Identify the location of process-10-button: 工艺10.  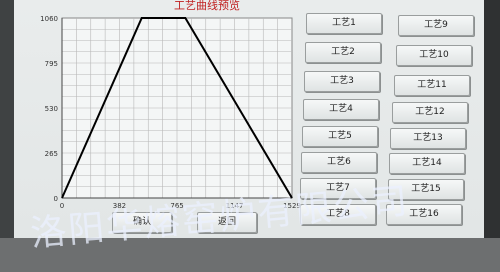
(434, 55).